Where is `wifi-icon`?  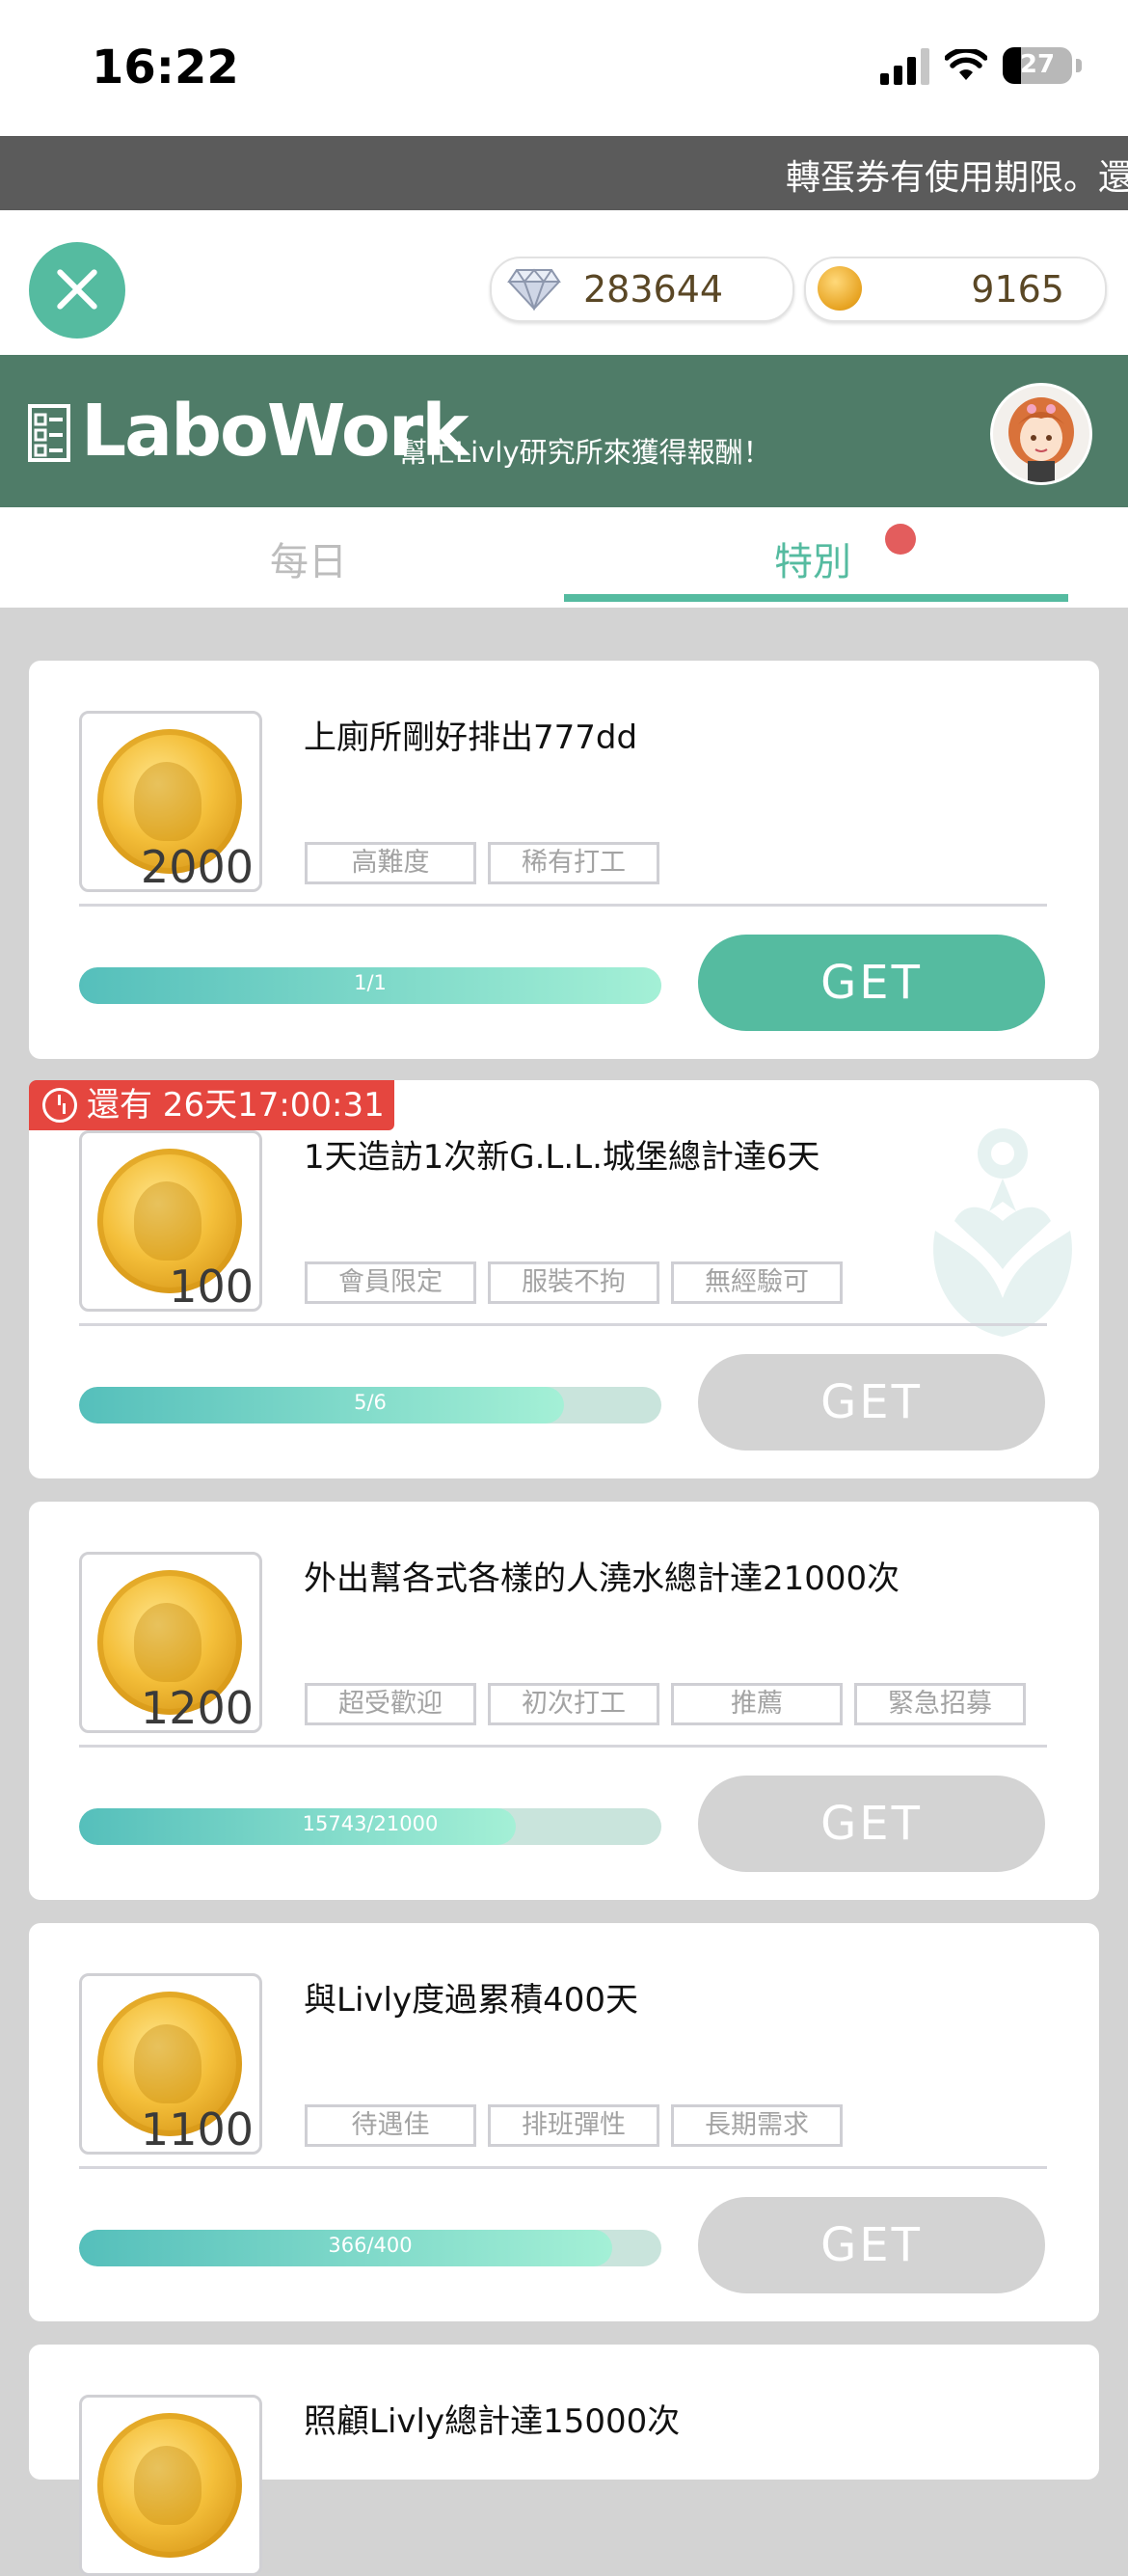 wifi-icon is located at coordinates (966, 64).